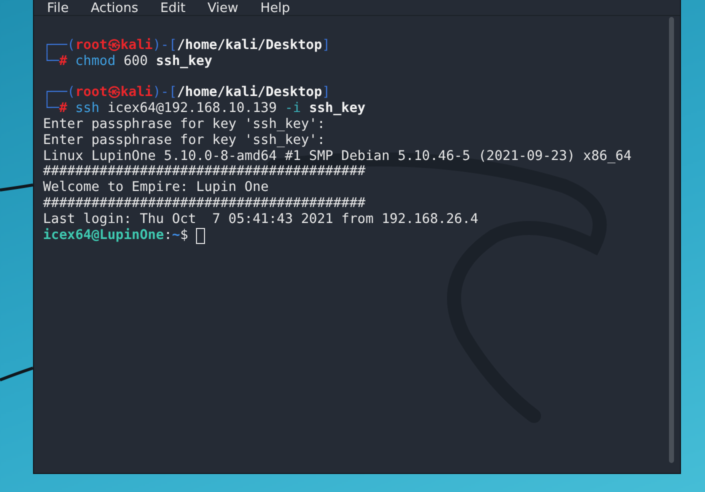  Describe the element at coordinates (114, 8) in the screenshot. I see `menu-item: Actions` at that location.